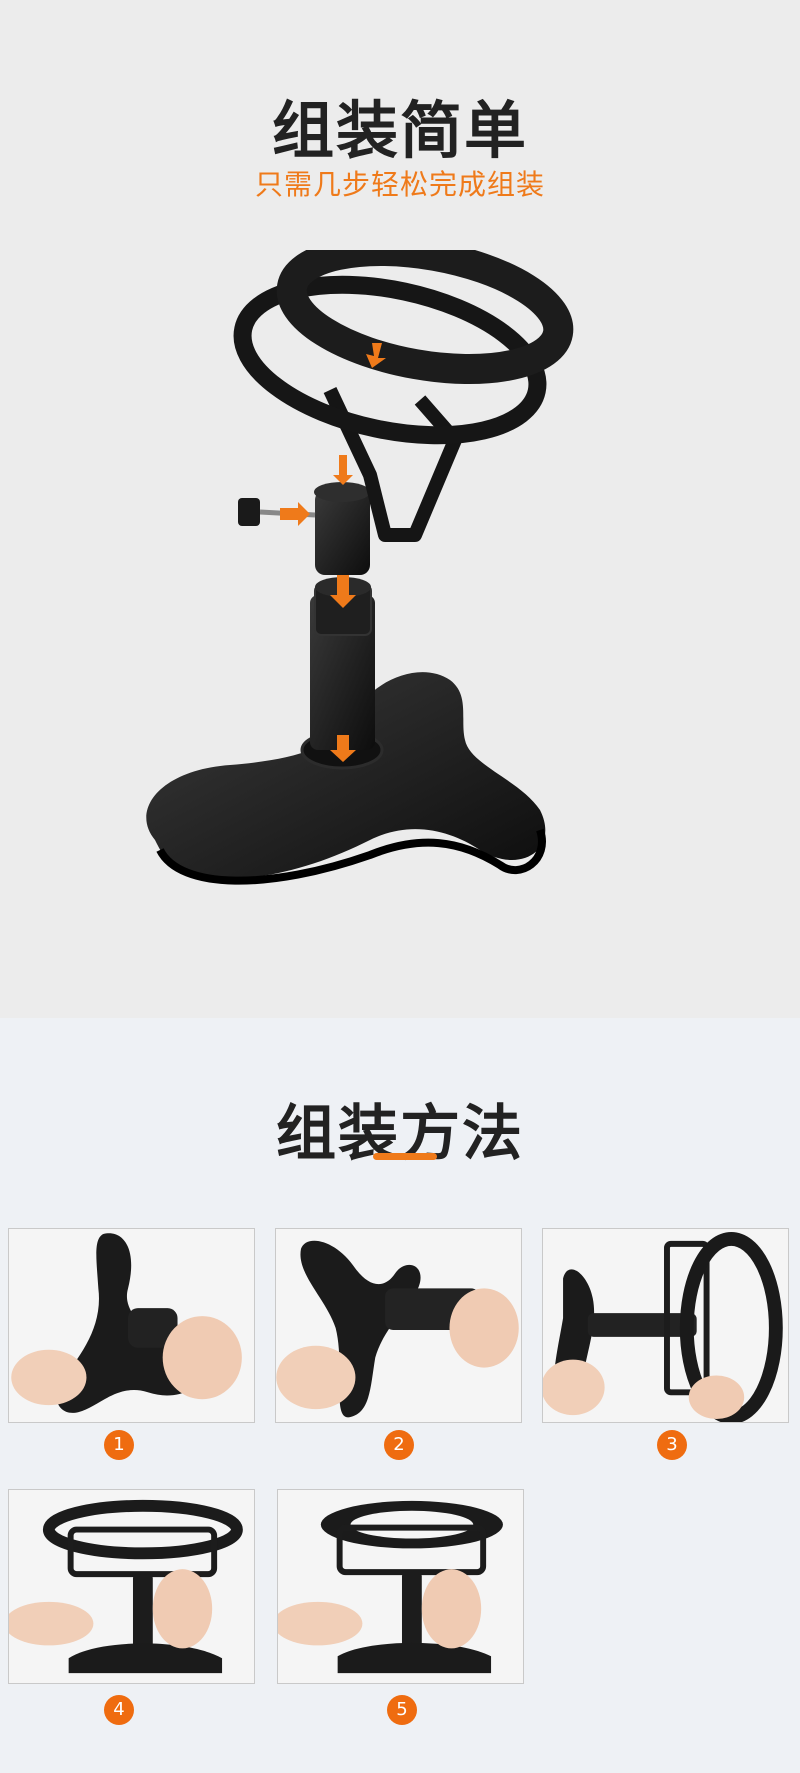 The height and width of the screenshot is (1773, 800). Describe the element at coordinates (398, 1325) in the screenshot. I see `step-2-photo` at that location.